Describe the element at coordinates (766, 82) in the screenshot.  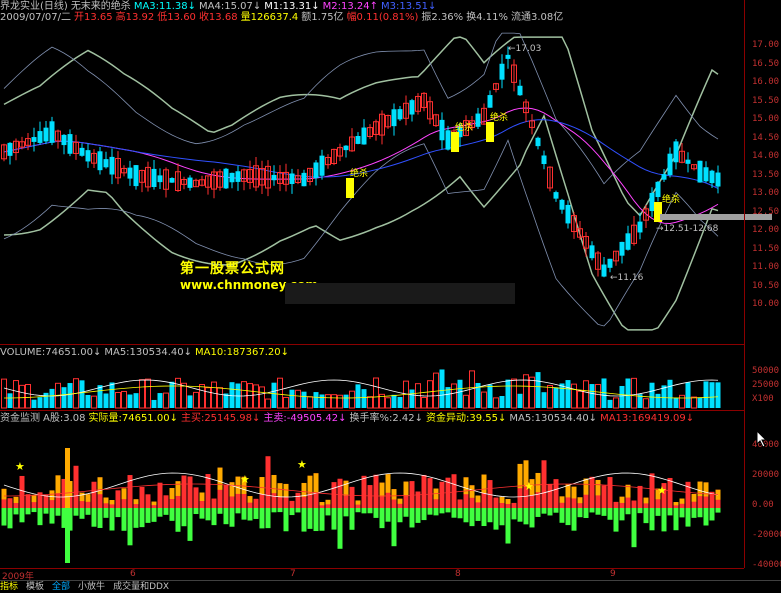
I see `price-axis-tick: 16.00` at that location.